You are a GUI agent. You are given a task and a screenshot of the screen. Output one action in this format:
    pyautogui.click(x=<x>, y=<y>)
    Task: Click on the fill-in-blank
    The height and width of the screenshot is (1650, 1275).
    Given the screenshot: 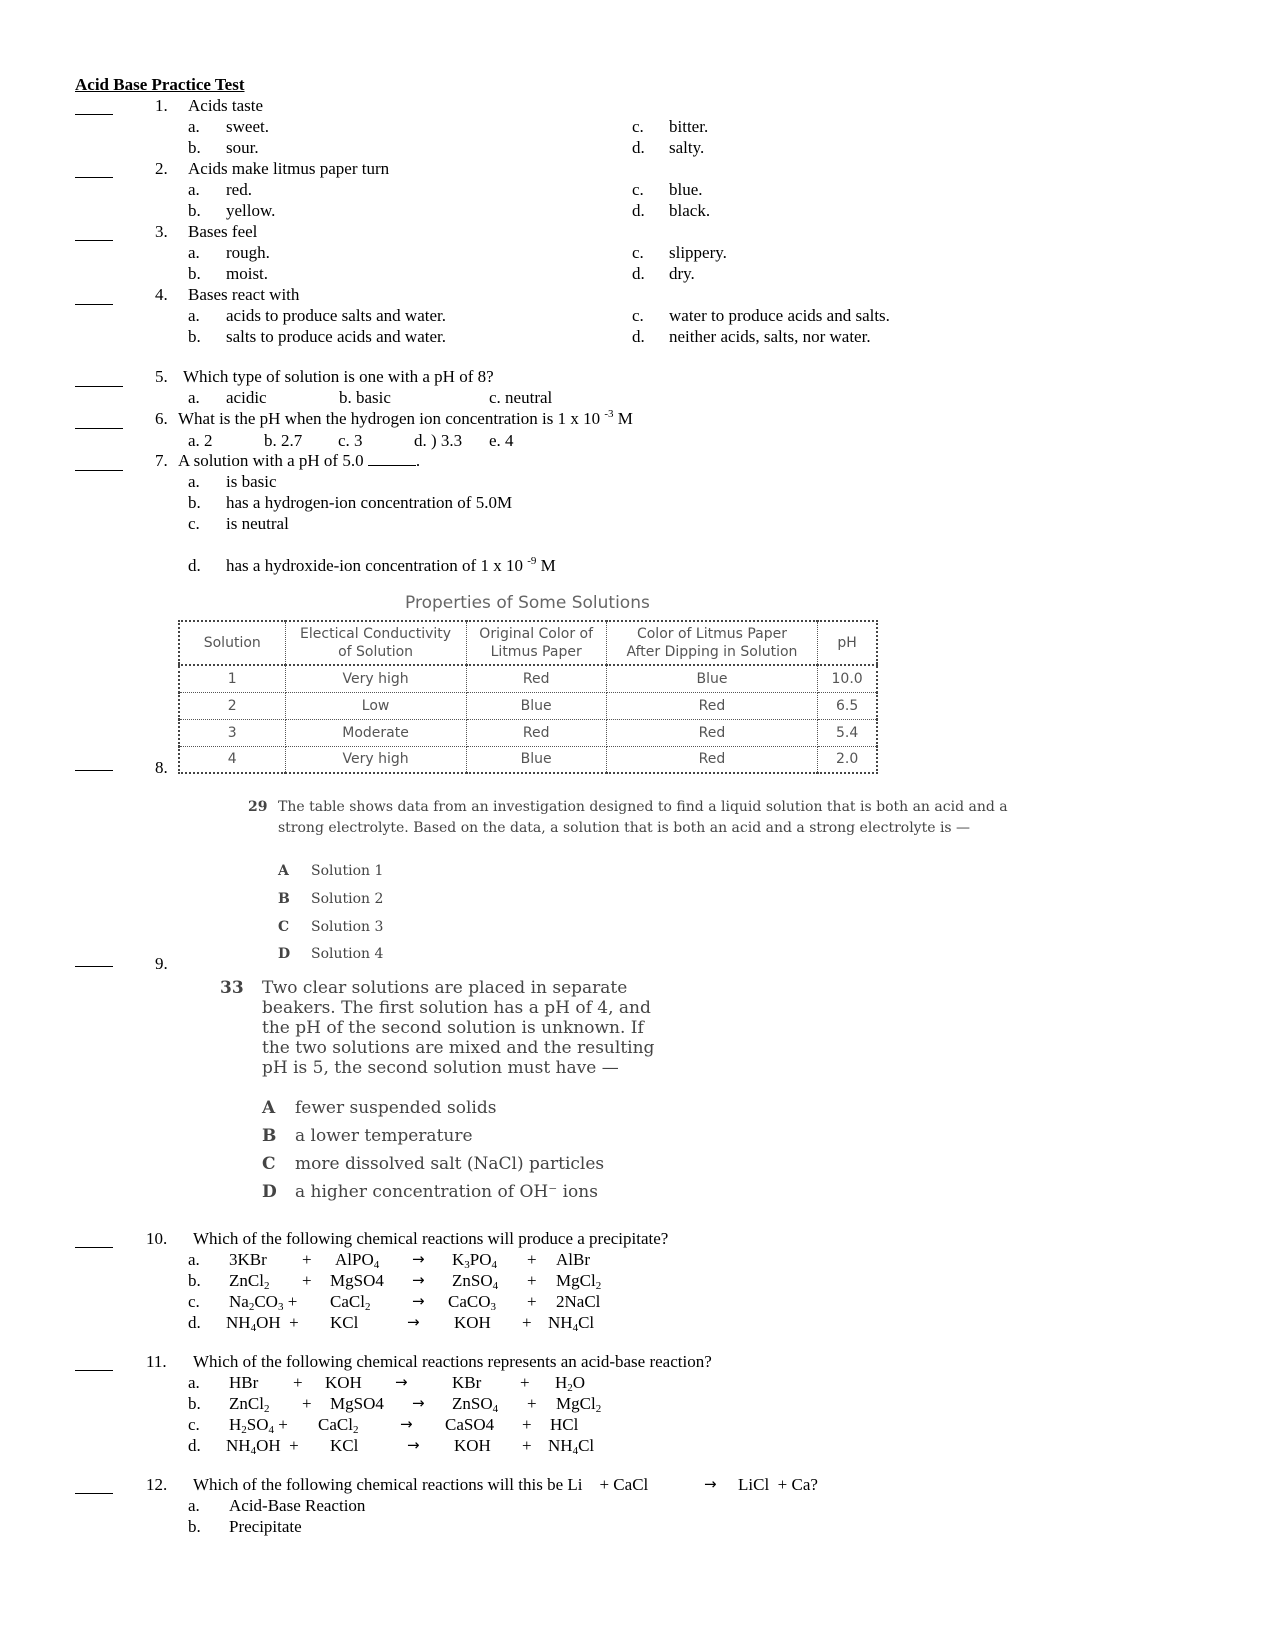 What is the action you would take?
    pyautogui.click(x=391, y=465)
    